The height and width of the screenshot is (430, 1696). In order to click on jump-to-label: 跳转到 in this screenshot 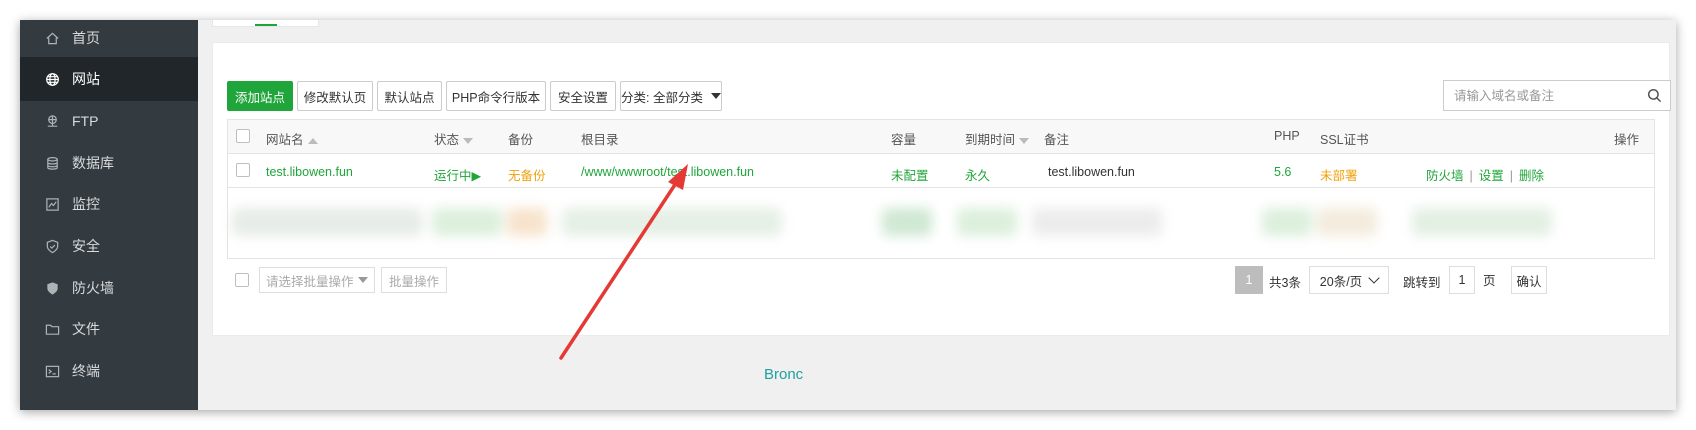, I will do `click(1422, 283)`.